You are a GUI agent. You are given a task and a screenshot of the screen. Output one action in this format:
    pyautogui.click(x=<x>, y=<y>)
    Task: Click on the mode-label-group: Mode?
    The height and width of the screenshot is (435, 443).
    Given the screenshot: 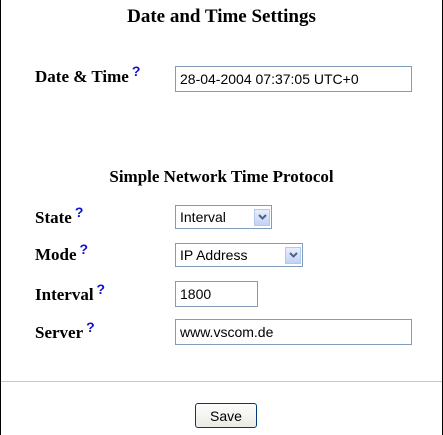 What is the action you would take?
    pyautogui.click(x=61, y=253)
    